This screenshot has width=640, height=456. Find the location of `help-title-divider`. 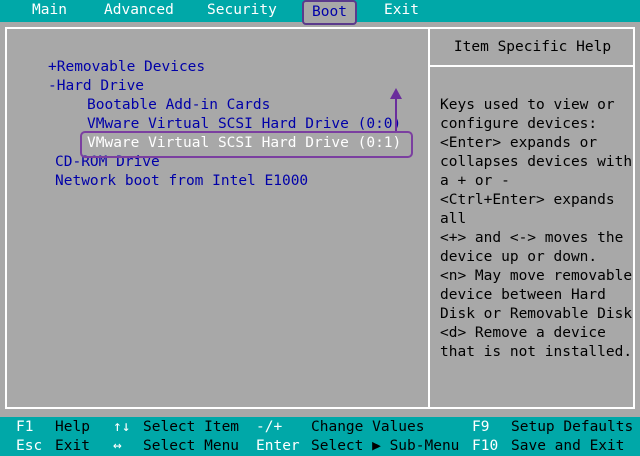

help-title-divider is located at coordinates (532, 66).